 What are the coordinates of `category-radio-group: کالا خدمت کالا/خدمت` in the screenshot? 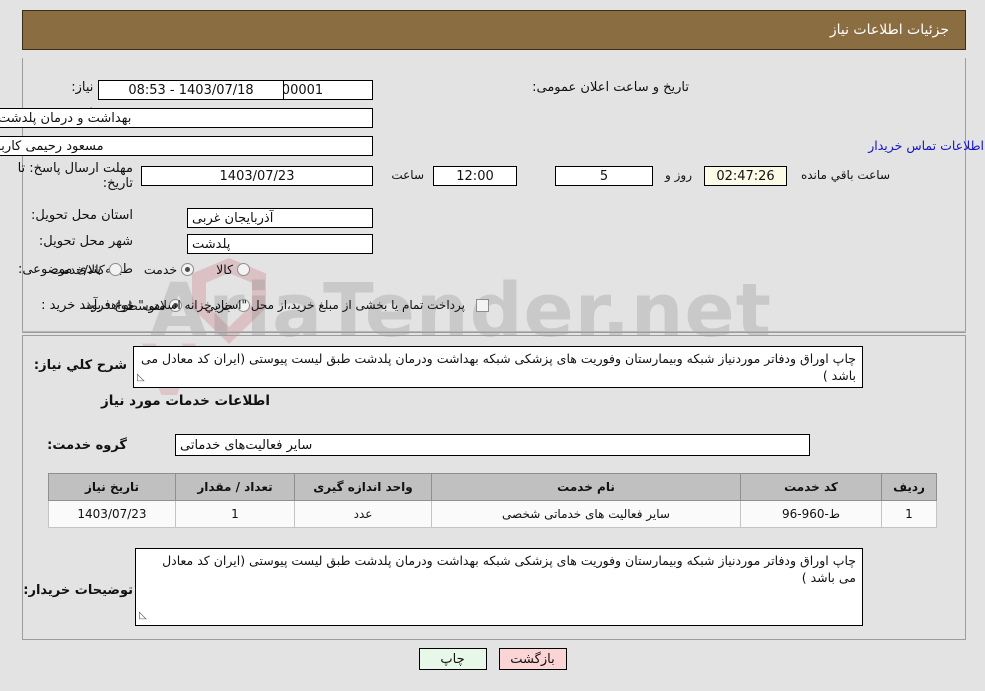 It's located at (150, 269).